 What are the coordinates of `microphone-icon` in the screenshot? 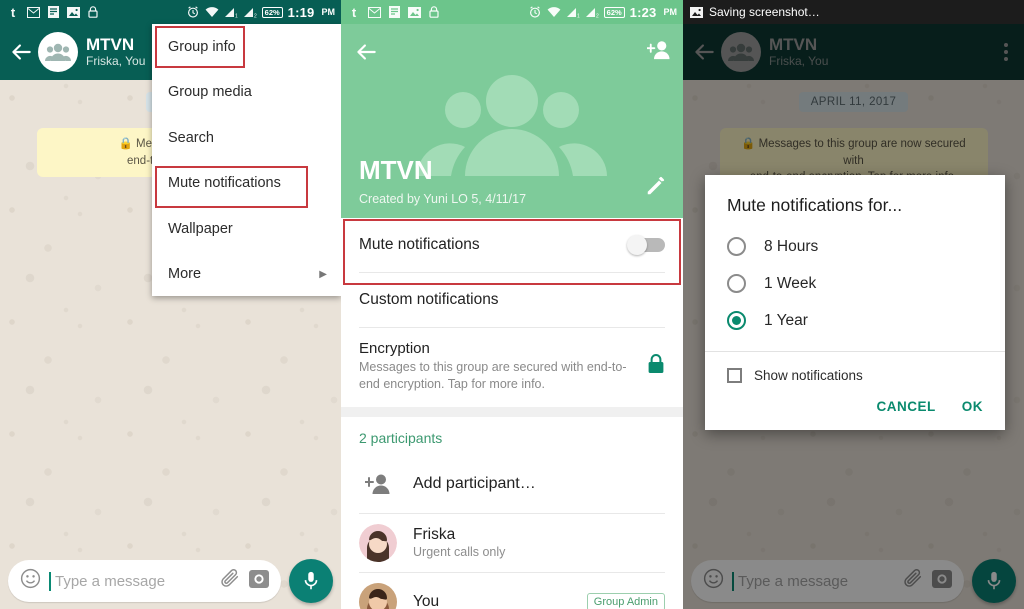 It's located at (311, 580).